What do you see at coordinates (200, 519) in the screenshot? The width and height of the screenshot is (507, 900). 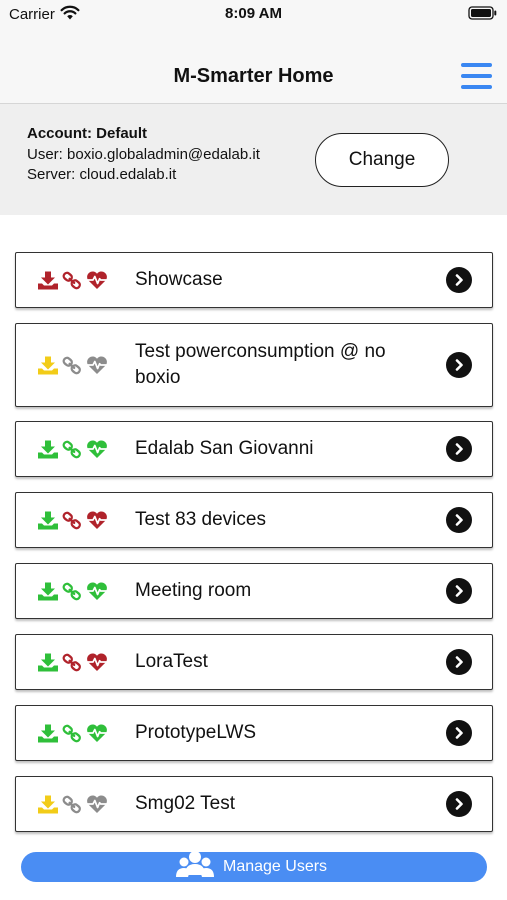 I see `site-name: Test 83 devices` at bounding box center [200, 519].